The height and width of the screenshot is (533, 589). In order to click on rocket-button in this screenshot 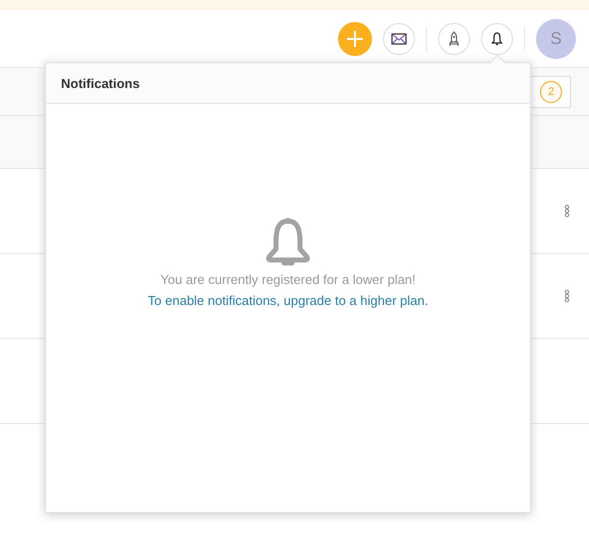, I will do `click(454, 38)`.